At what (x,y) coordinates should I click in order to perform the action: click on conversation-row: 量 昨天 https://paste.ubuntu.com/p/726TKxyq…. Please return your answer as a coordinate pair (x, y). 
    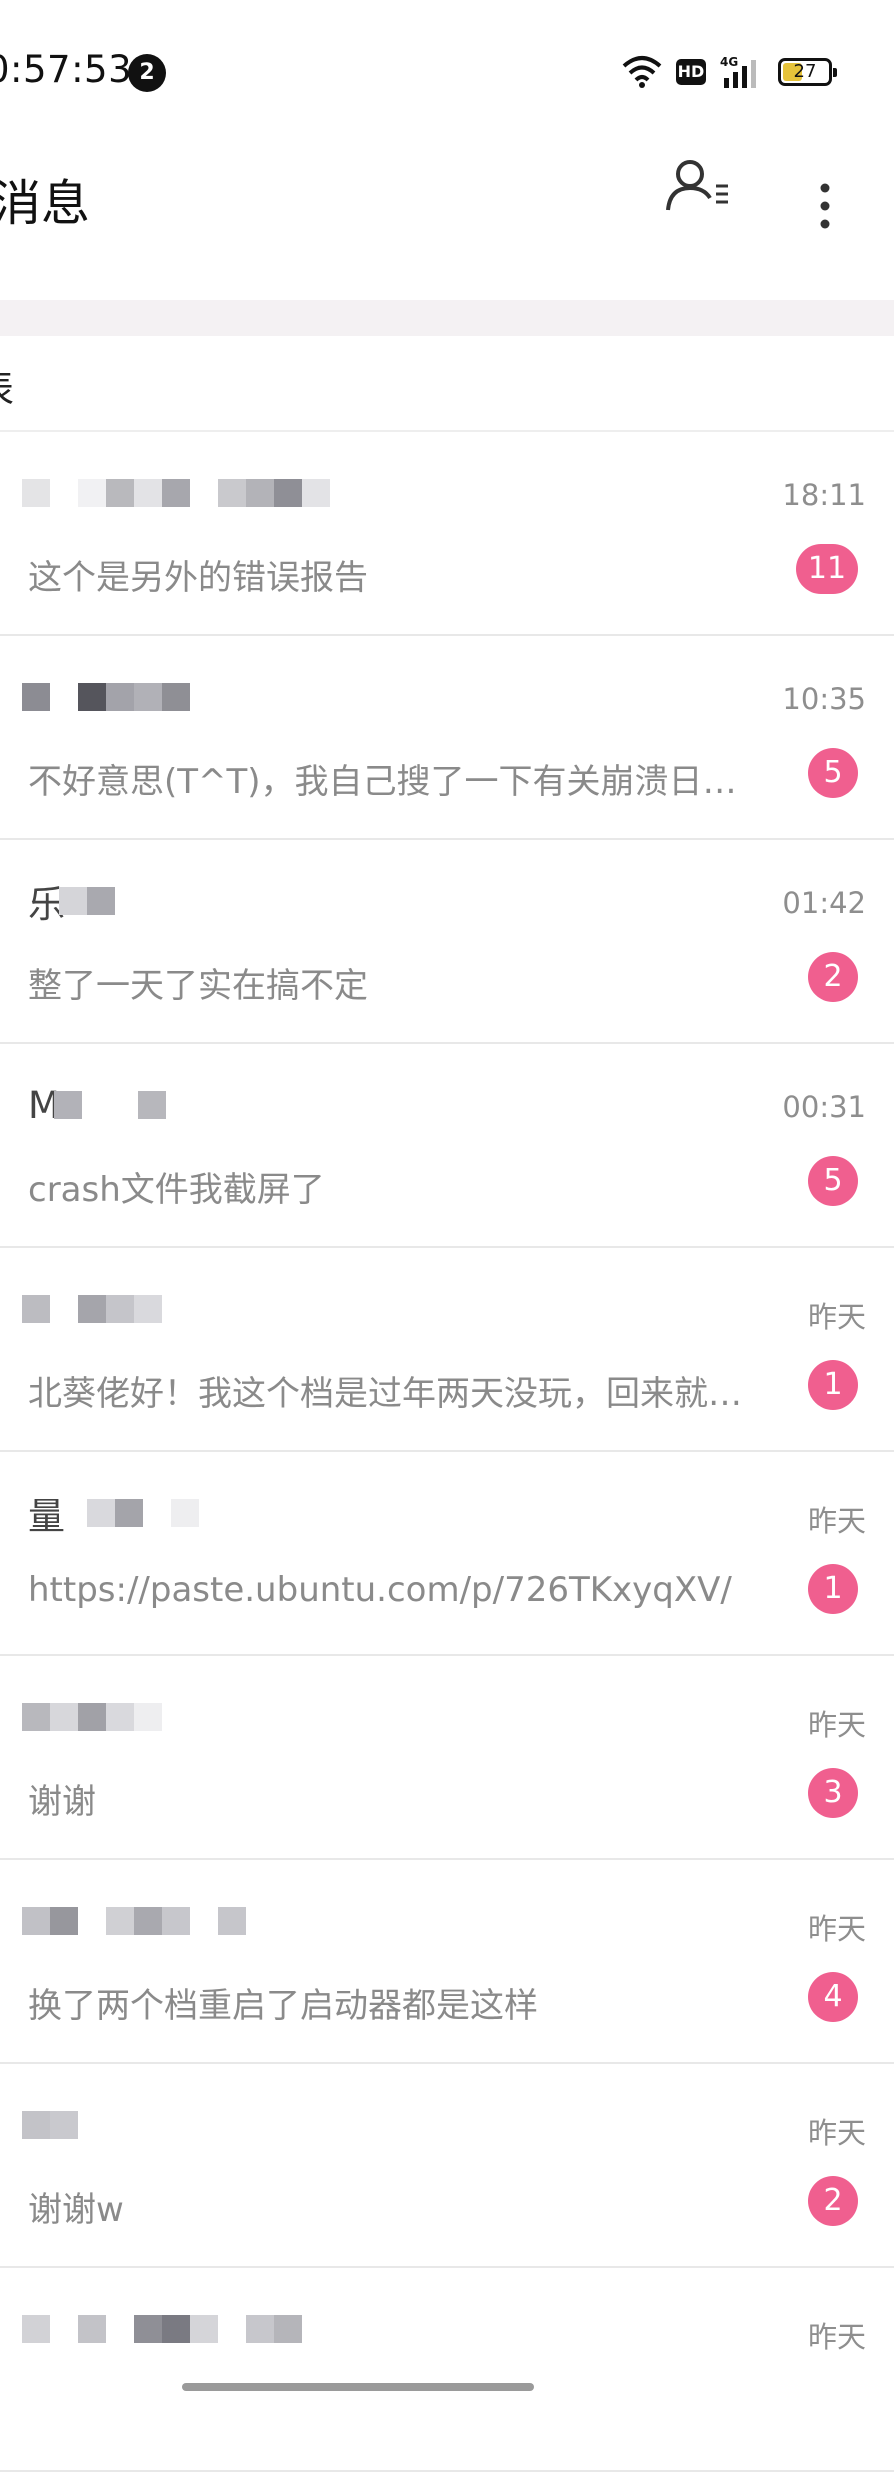
    Looking at the image, I should click on (447, 1554).